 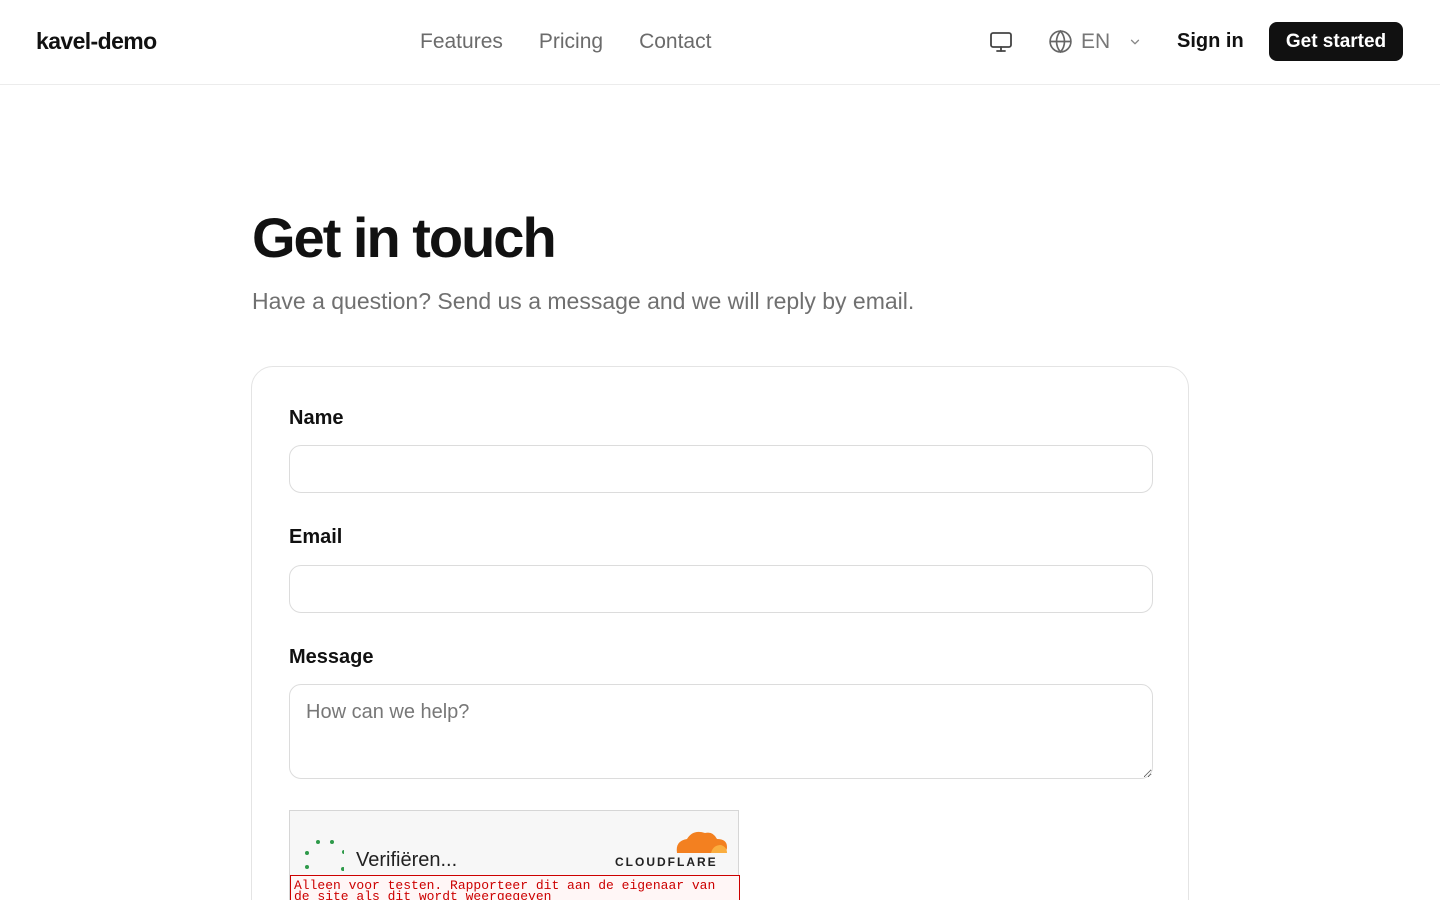 I want to click on nav-features: Features, so click(x=461, y=42).